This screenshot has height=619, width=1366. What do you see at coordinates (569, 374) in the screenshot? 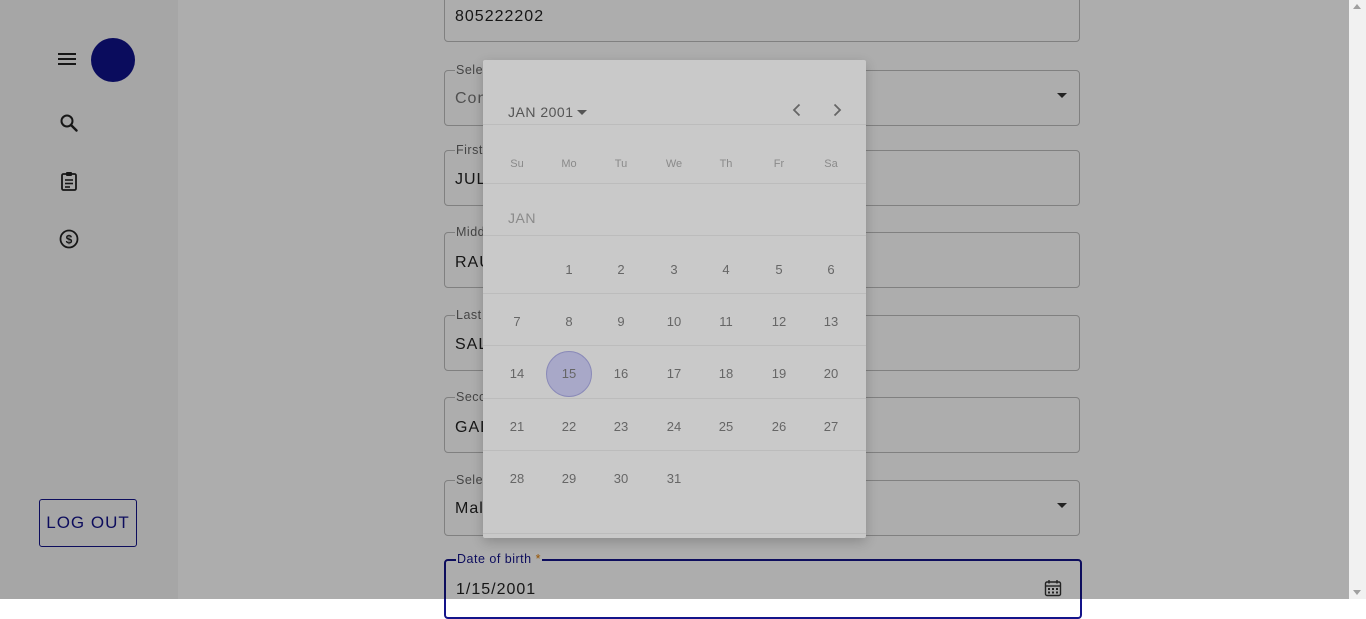
I see `selected-day: 15` at bounding box center [569, 374].